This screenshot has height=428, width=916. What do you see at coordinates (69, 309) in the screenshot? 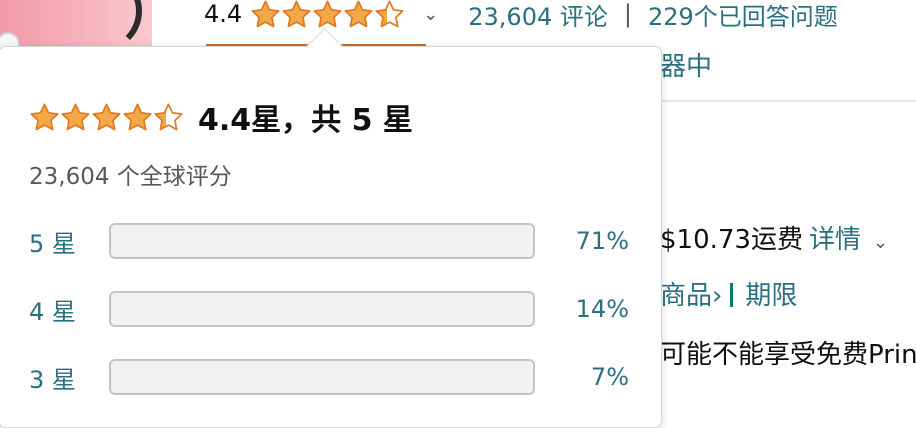
I see `histogram-label: 4 星` at bounding box center [69, 309].